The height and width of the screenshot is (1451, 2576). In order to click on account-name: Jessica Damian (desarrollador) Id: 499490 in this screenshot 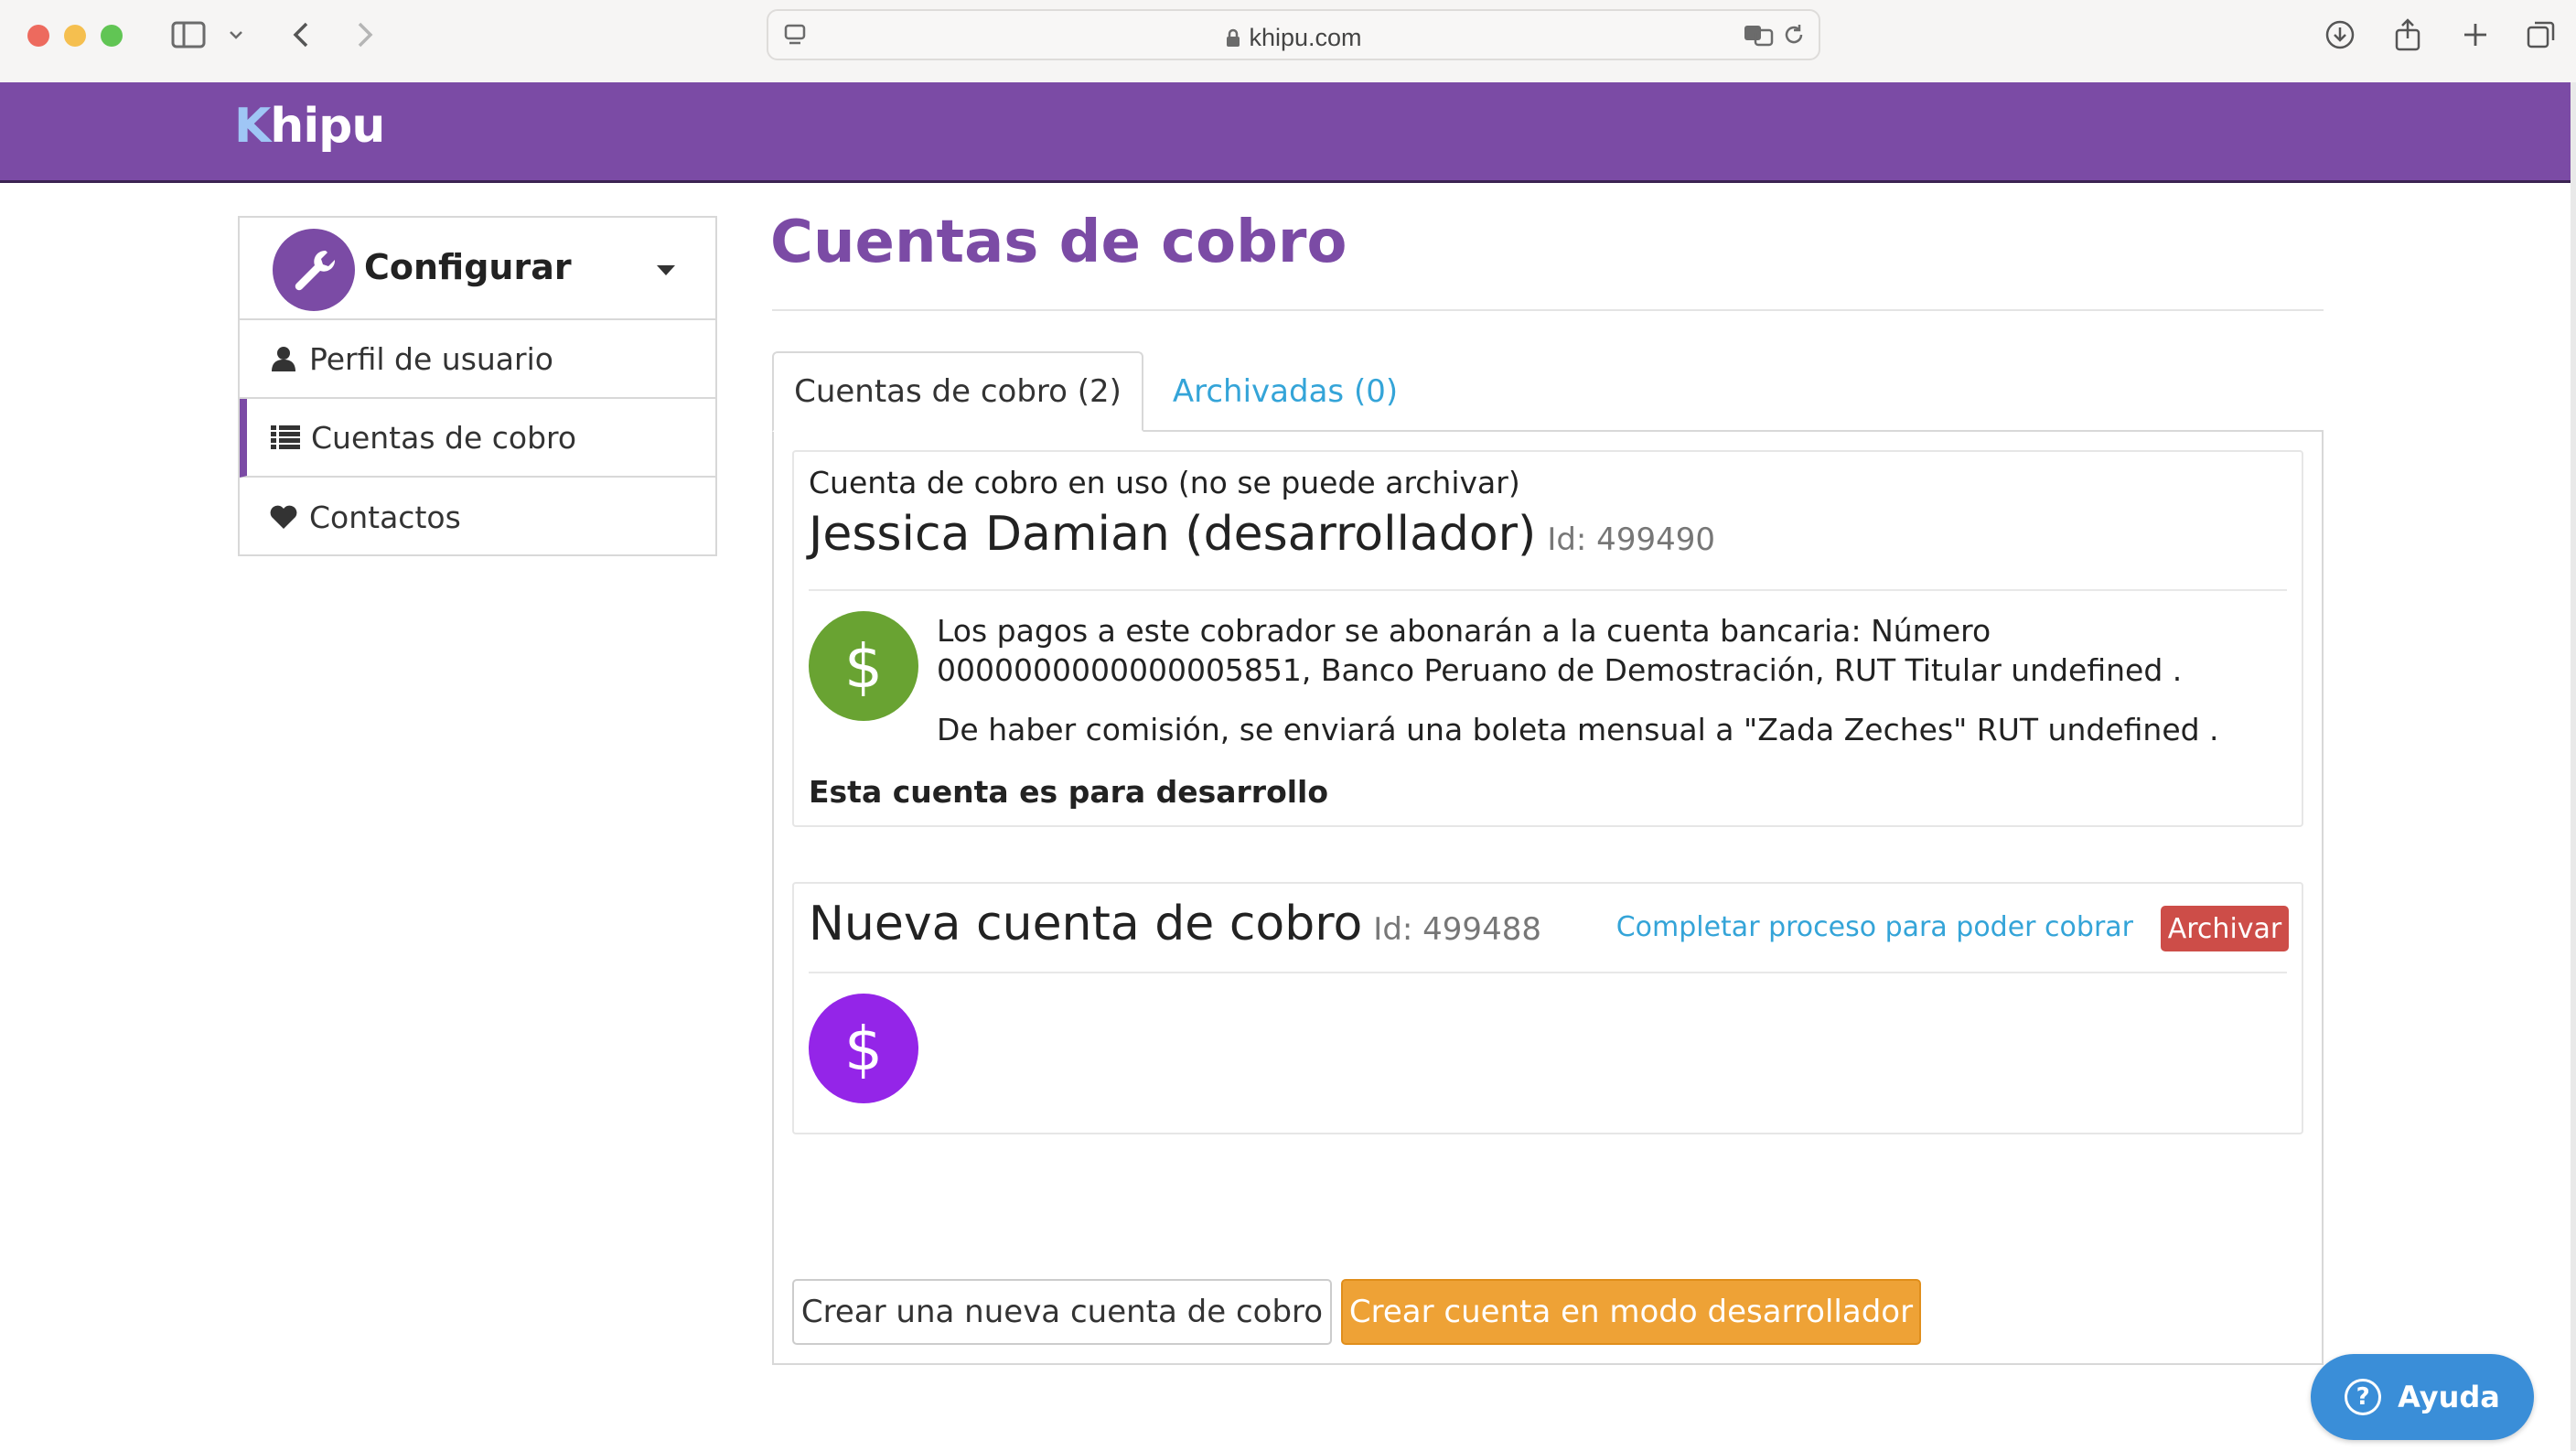, I will do `click(1262, 534)`.